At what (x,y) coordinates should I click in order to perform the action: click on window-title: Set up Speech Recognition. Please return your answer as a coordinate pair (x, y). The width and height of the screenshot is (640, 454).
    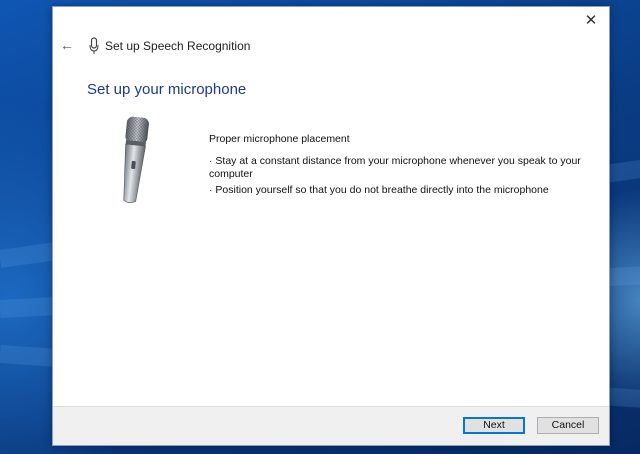
    Looking at the image, I should click on (178, 46).